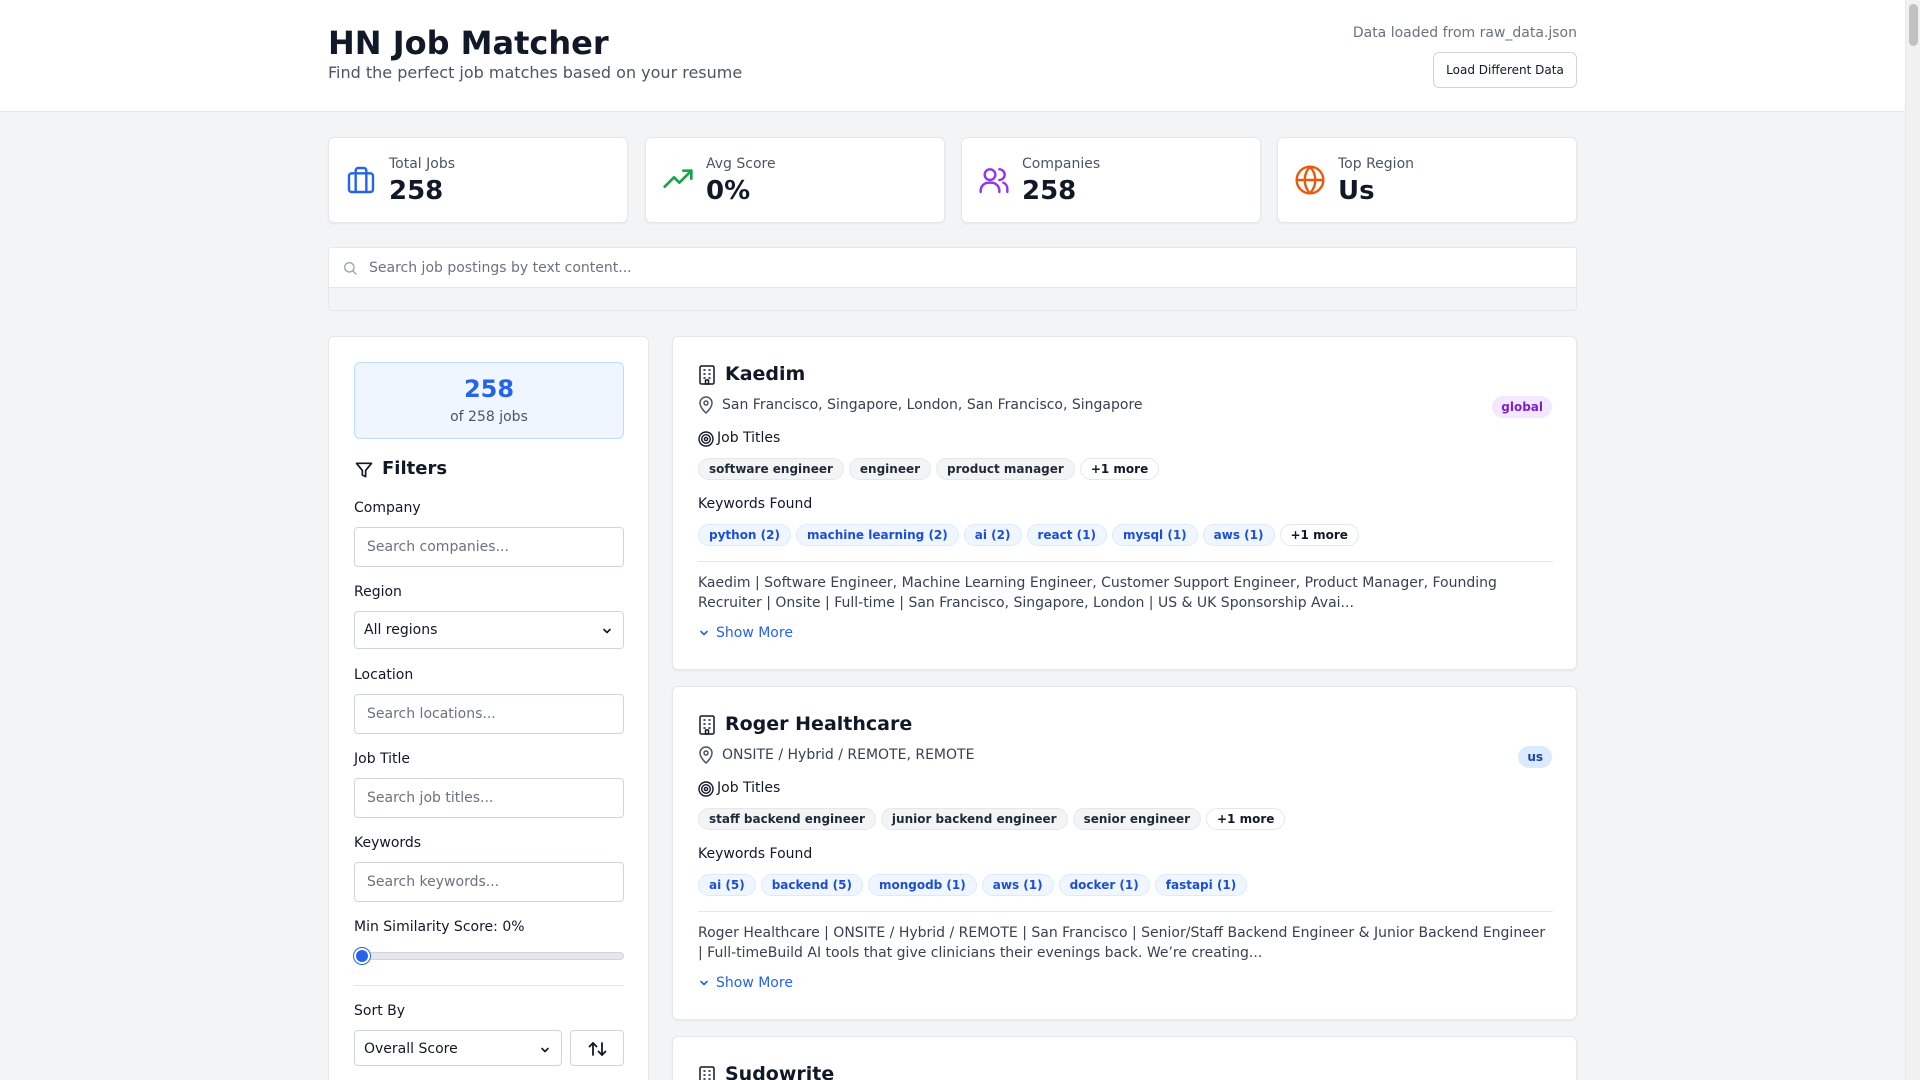 The height and width of the screenshot is (1080, 1920). I want to click on keyword-tag: docker (1), so click(1104, 885).